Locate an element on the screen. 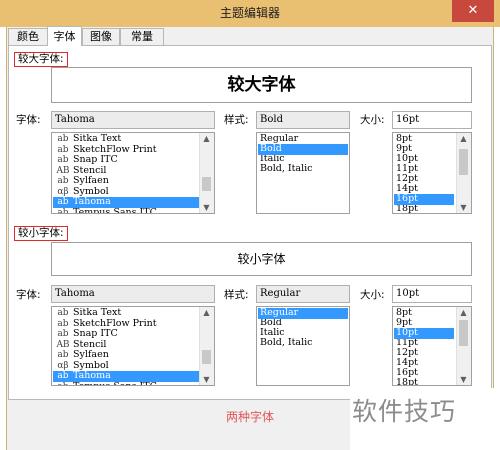 The image size is (500, 450). small-size-label: 大小: is located at coordinates (372, 295).